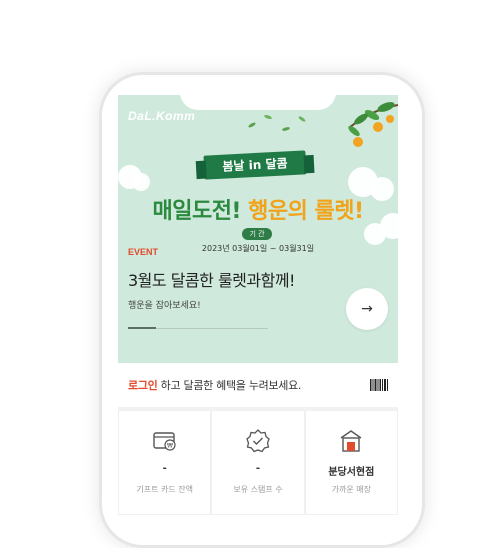 The height and width of the screenshot is (548, 500). What do you see at coordinates (258, 489) in the screenshot?
I see `stamp-count-label: 보유 스탬프 수` at bounding box center [258, 489].